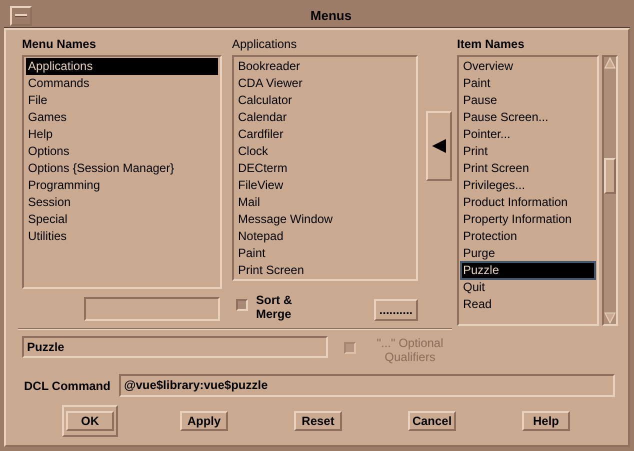  What do you see at coordinates (528, 236) in the screenshot?
I see `list-item: Protection` at bounding box center [528, 236].